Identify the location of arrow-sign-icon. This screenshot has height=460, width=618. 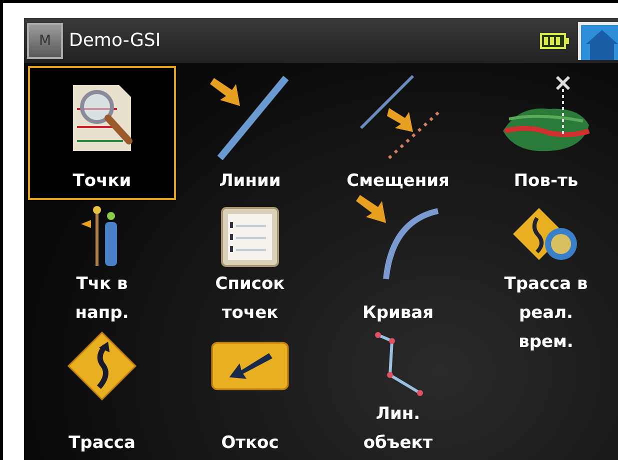
(250, 366).